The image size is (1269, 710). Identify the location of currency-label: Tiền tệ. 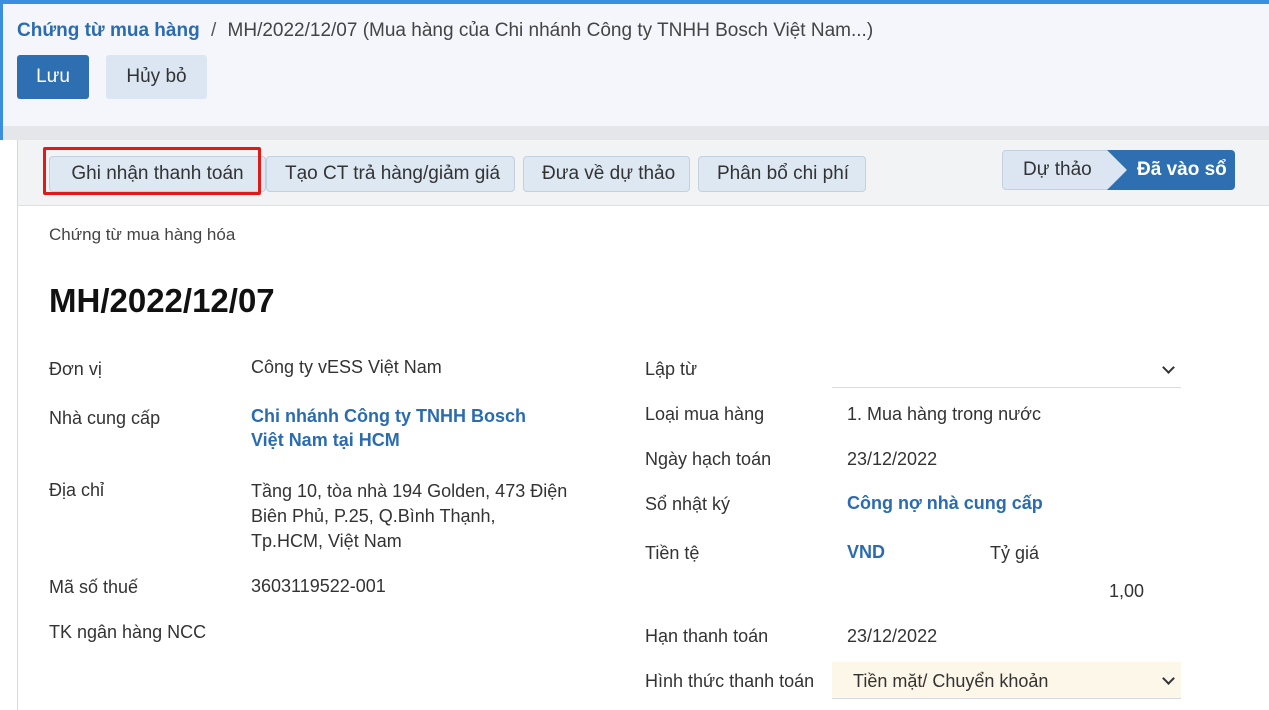
(672, 553).